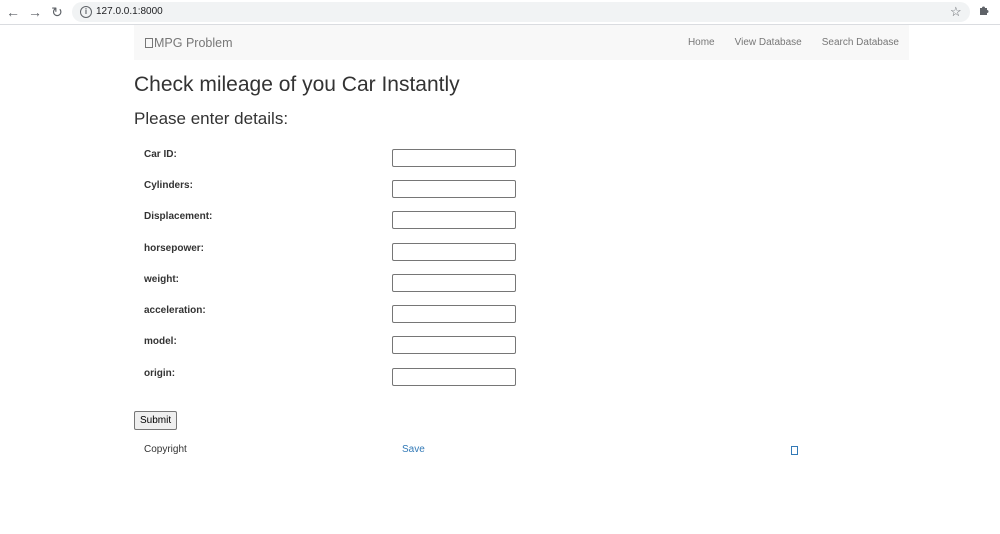 This screenshot has width=1000, height=534. Describe the element at coordinates (13, 12) in the screenshot. I see `back-arrow-icon: ←` at that location.